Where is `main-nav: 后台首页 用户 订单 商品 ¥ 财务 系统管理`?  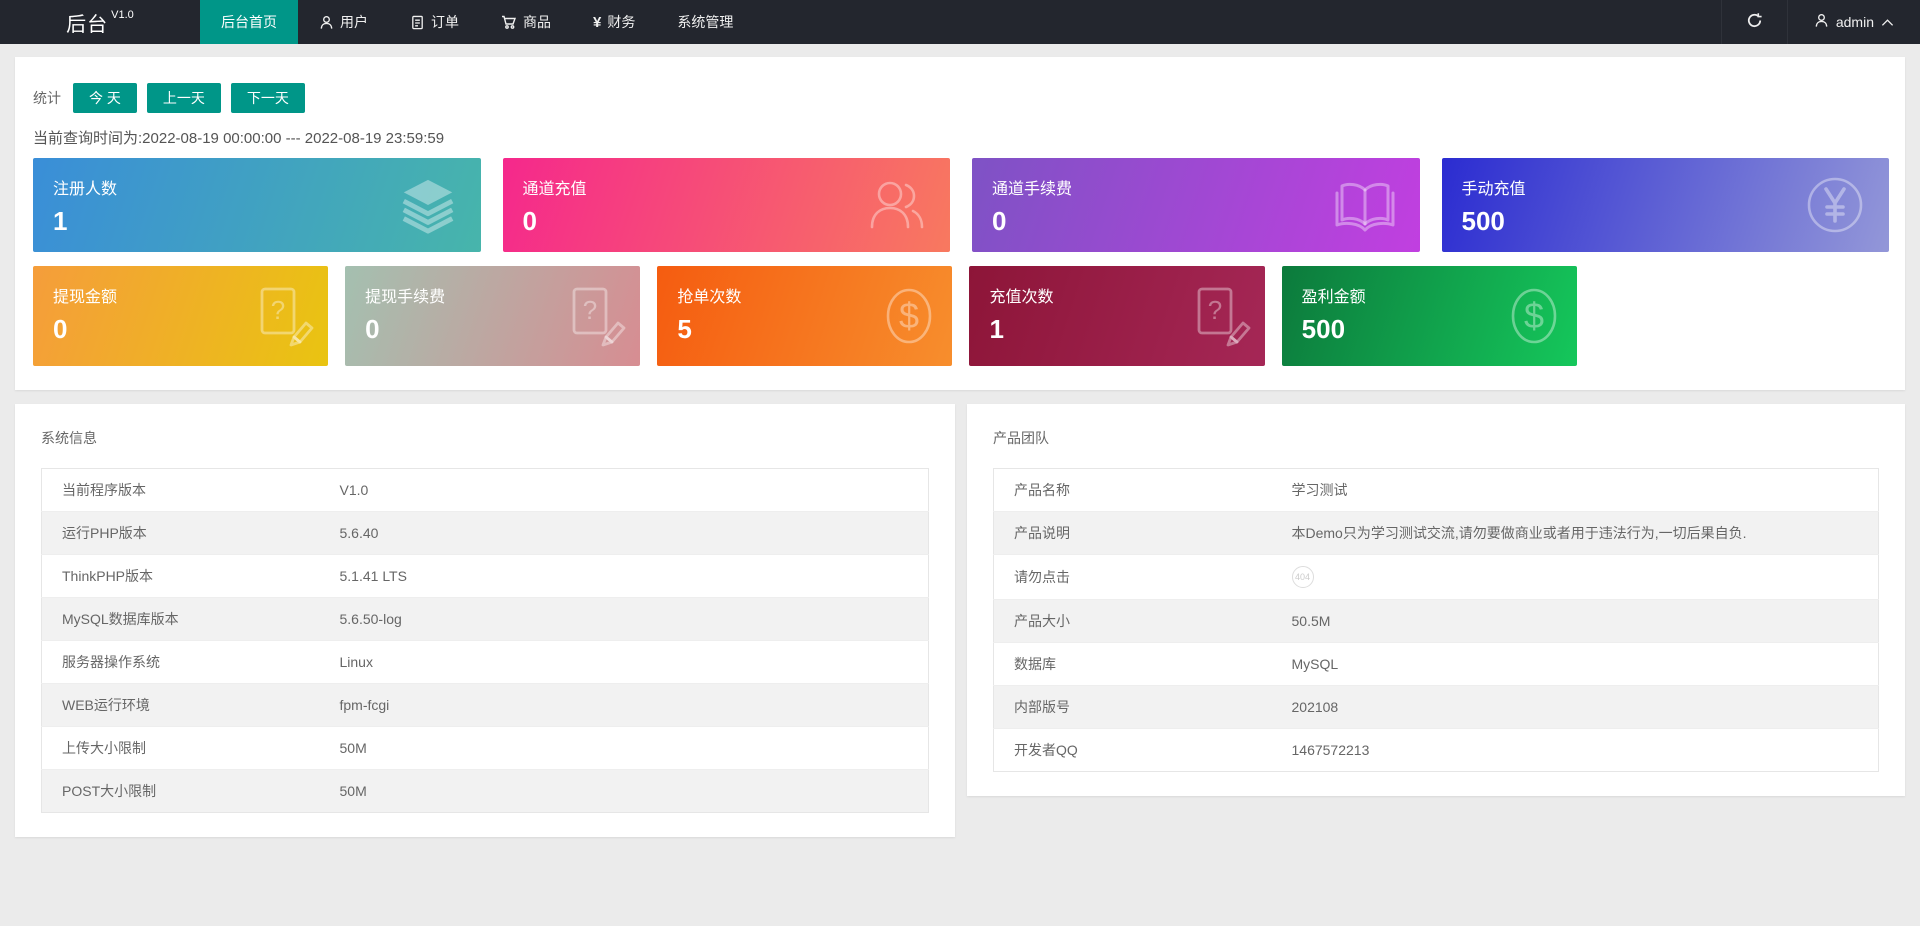 main-nav: 后台首页 用户 订单 商品 ¥ 财务 系统管理 is located at coordinates (477, 22).